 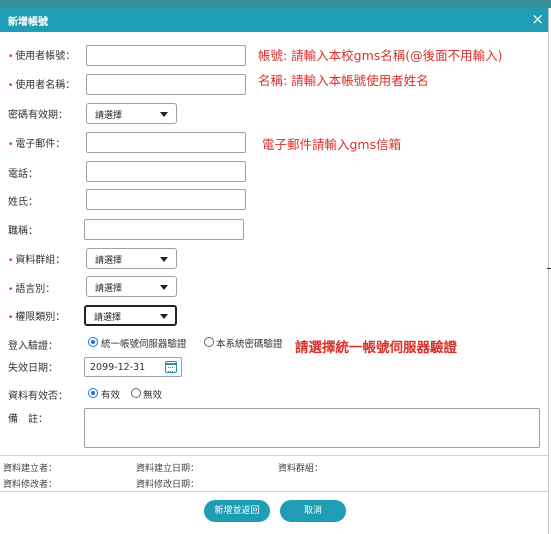 What do you see at coordinates (237, 511) in the screenshot?
I see `save-return-button: 新增並返回` at bounding box center [237, 511].